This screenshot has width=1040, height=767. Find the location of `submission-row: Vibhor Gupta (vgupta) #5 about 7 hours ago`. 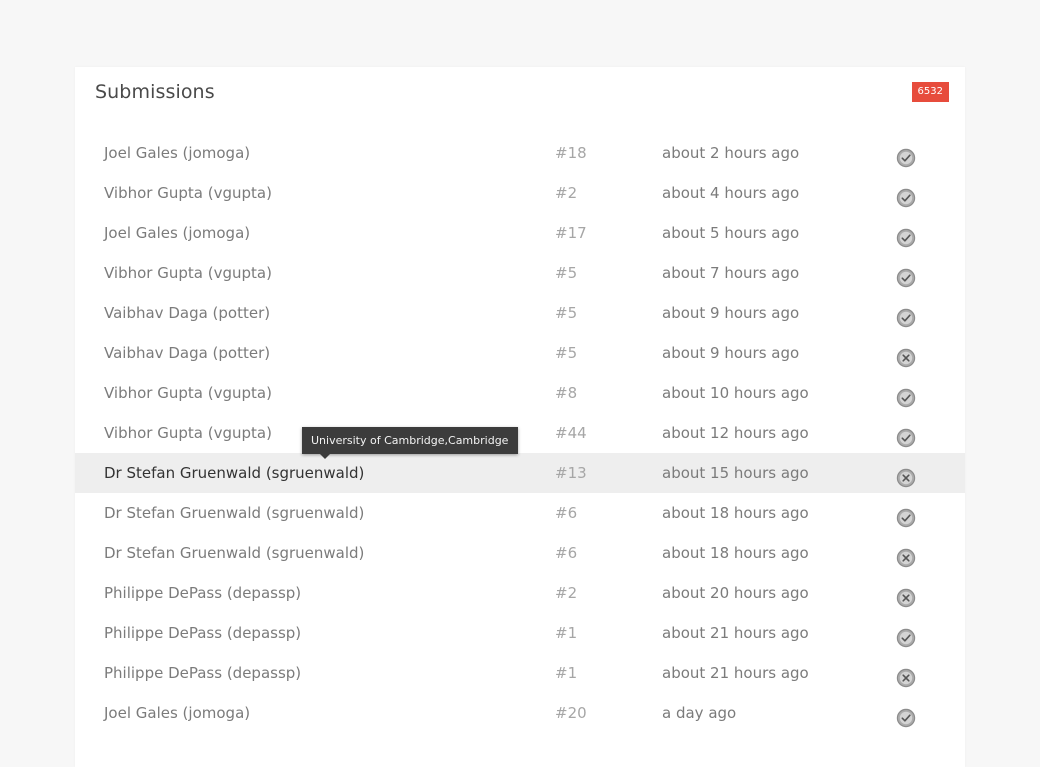

submission-row: Vibhor Gupta (vgupta) #5 about 7 hours ago is located at coordinates (520, 273).